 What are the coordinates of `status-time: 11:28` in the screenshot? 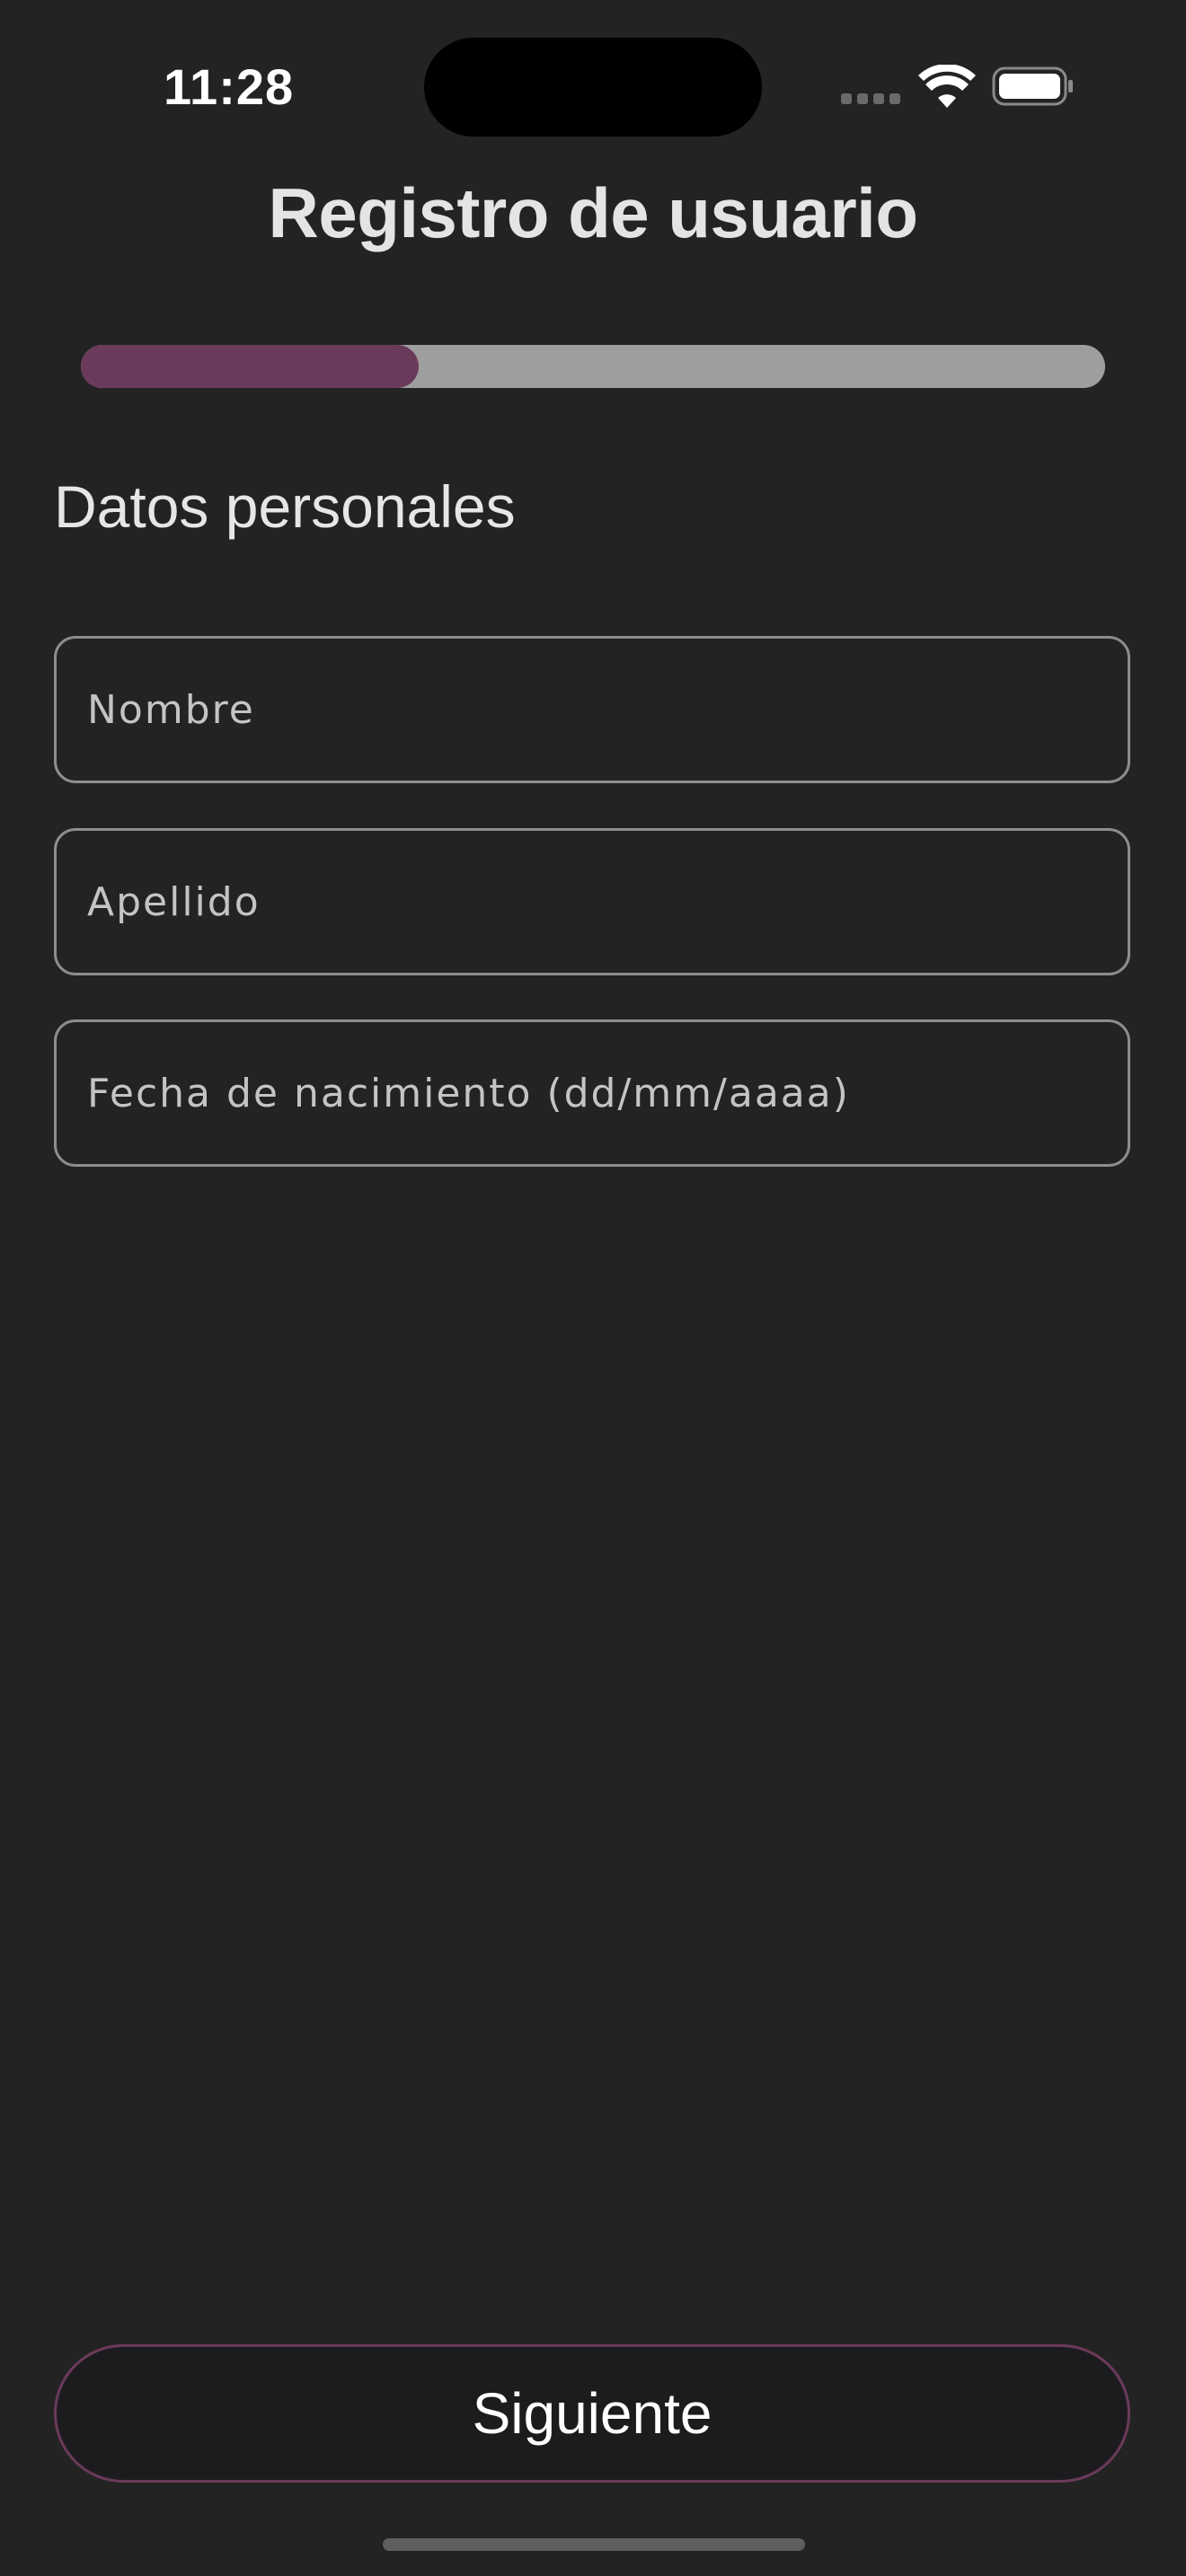 It's located at (229, 86).